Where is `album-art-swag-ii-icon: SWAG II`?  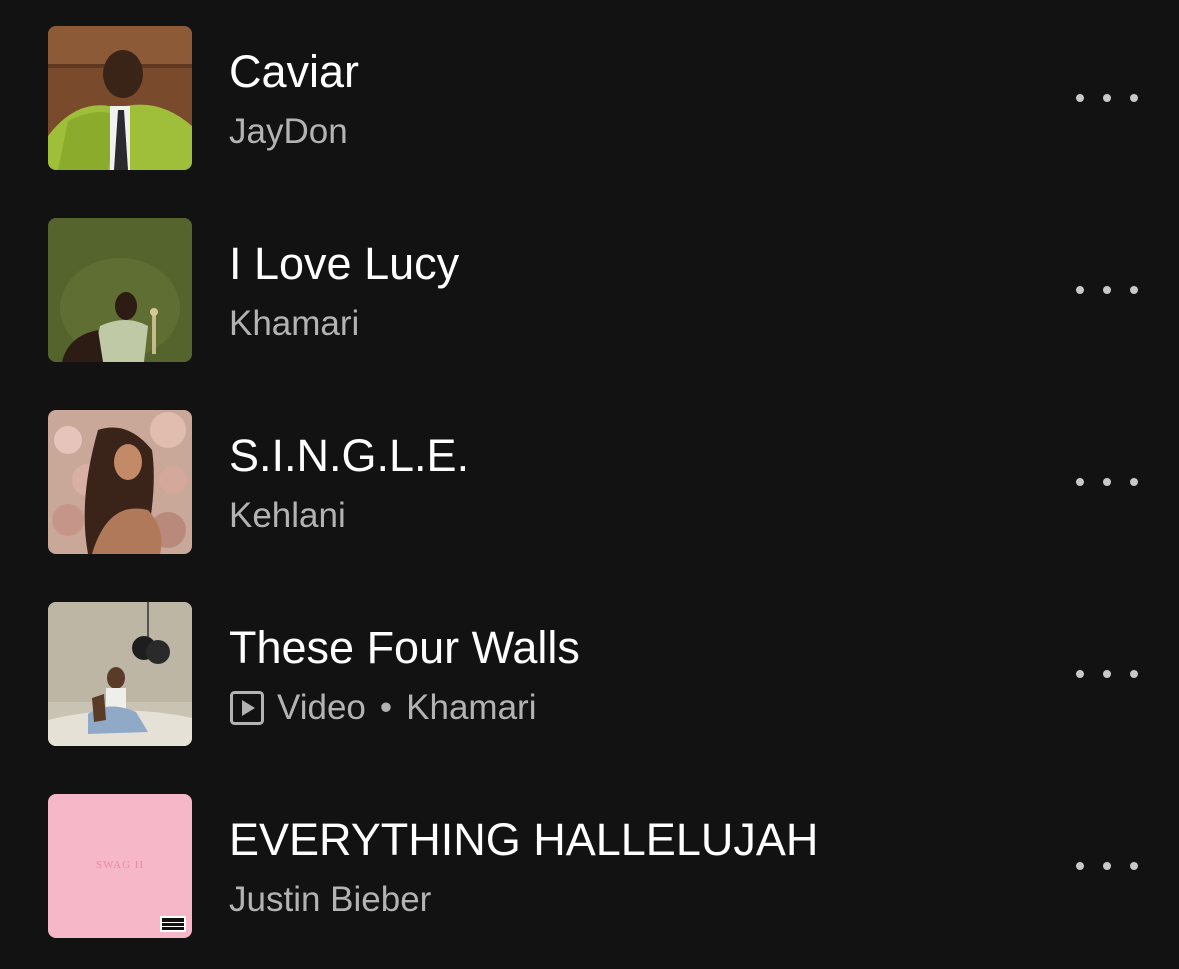
album-art-swag-ii-icon: SWAG II is located at coordinates (120, 866).